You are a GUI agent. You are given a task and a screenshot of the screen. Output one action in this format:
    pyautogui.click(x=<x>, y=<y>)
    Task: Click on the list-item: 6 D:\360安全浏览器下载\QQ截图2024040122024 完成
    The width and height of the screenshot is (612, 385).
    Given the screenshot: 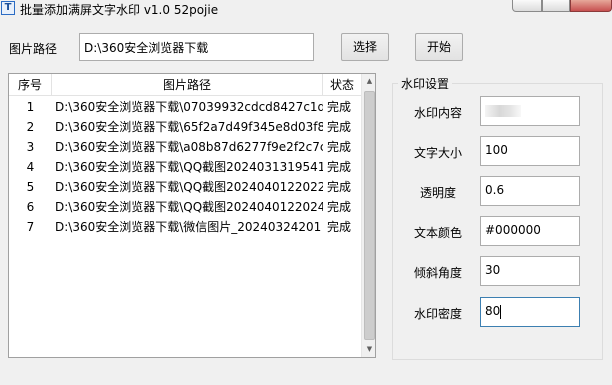 What is the action you would take?
    pyautogui.click(x=185, y=207)
    